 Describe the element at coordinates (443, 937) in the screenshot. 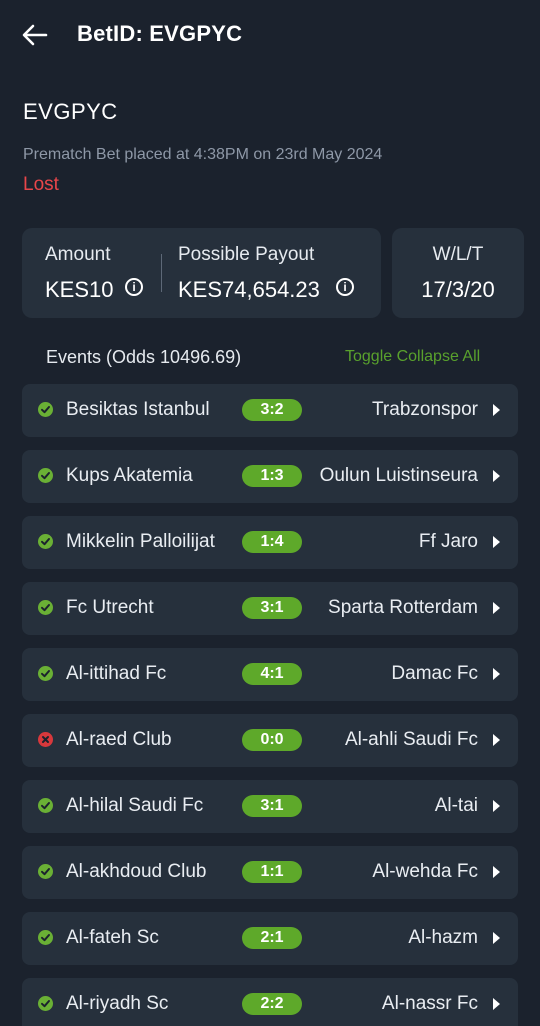

I see `away-team: Al-hazm` at that location.